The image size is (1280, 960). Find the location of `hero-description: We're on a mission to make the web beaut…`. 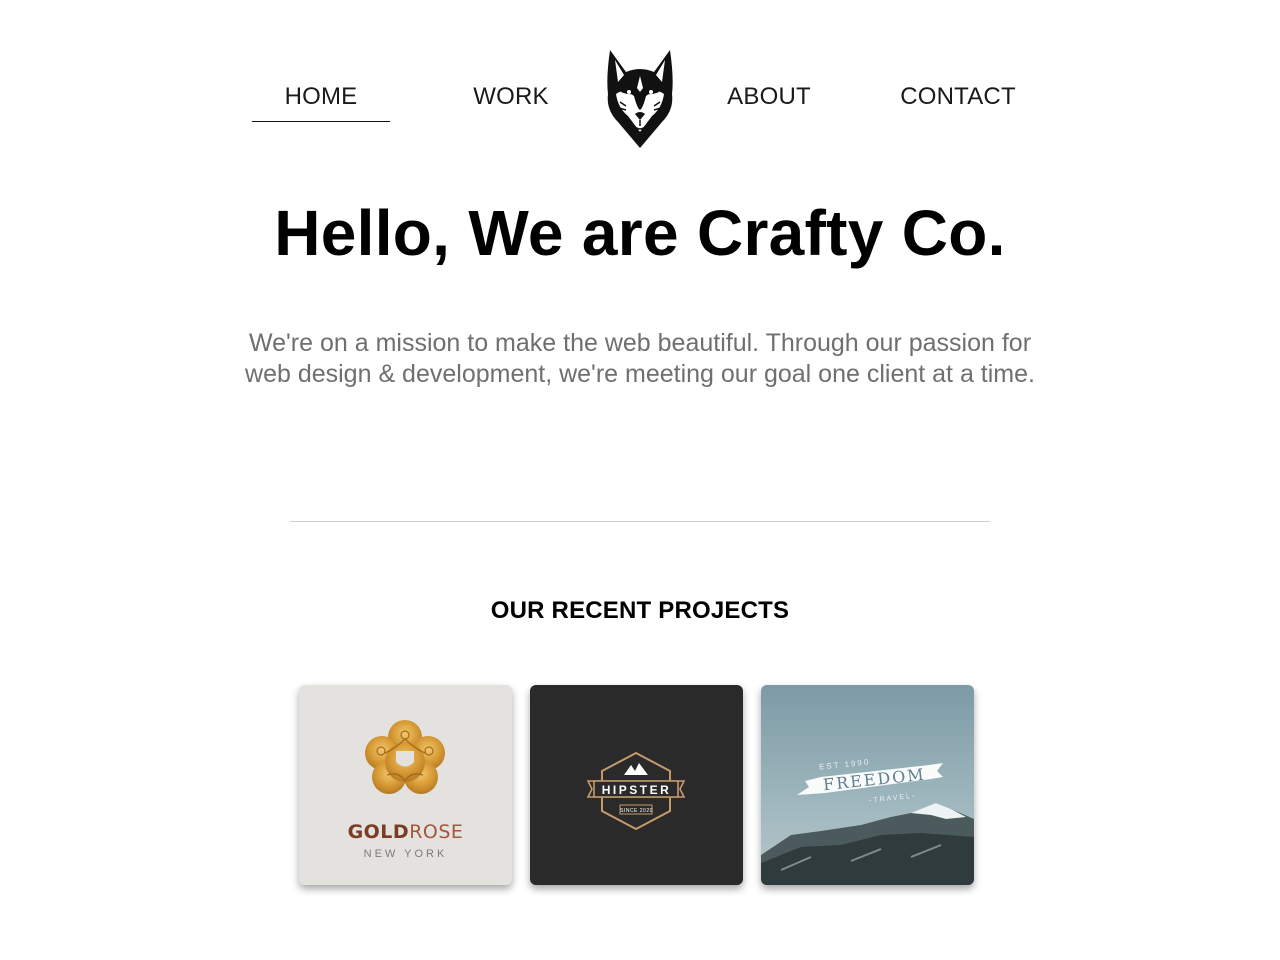

hero-description: We're on a mission to make the web beaut… is located at coordinates (640, 358).